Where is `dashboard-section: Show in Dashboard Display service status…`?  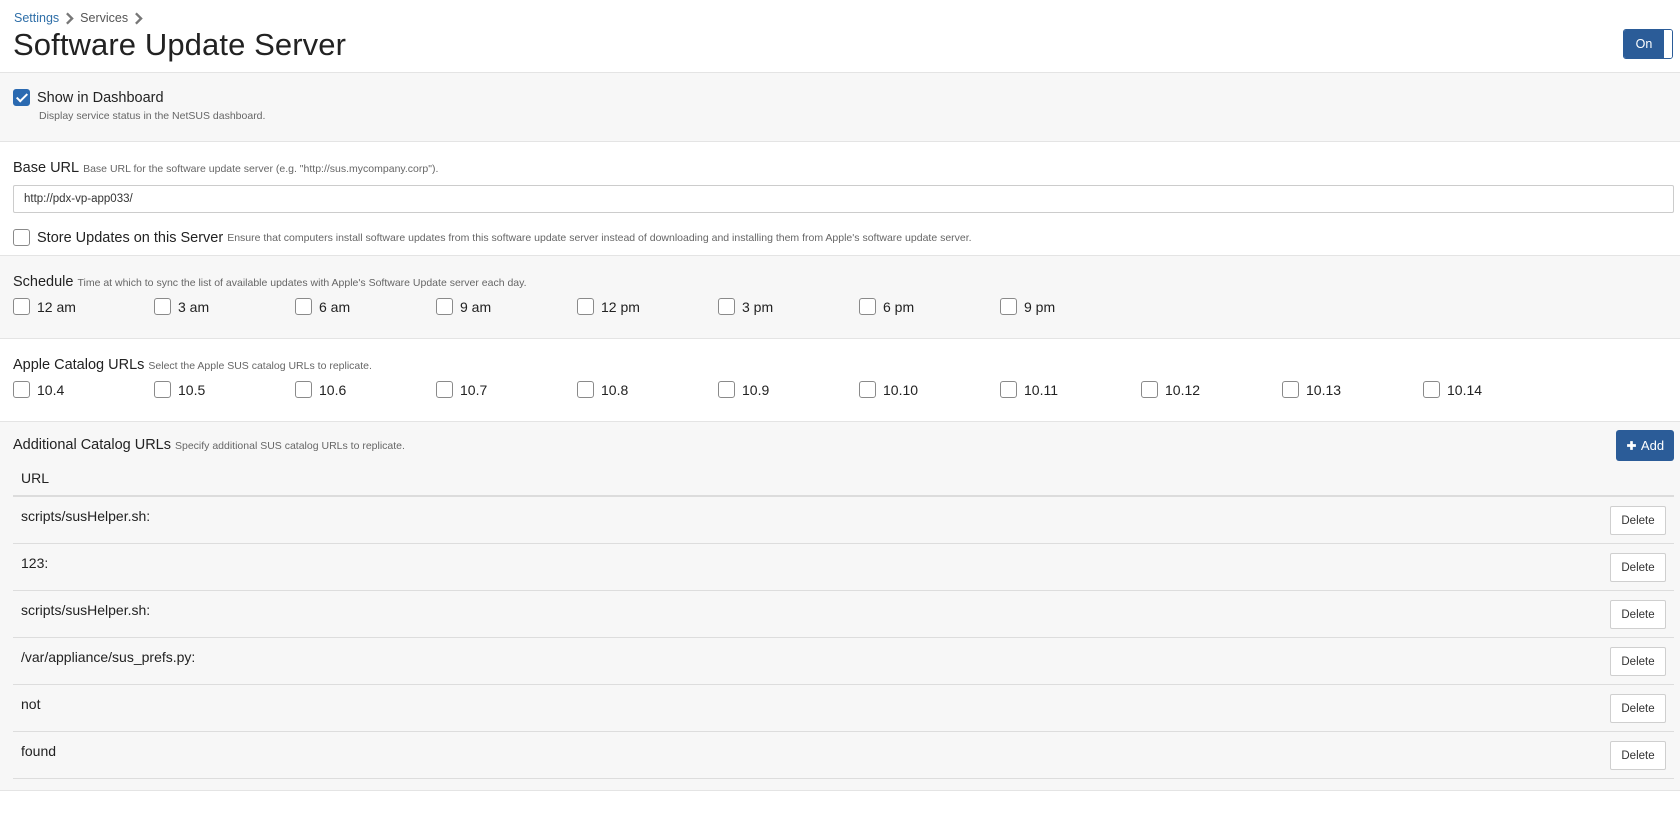 dashboard-section: Show in Dashboard Display service status… is located at coordinates (840, 106).